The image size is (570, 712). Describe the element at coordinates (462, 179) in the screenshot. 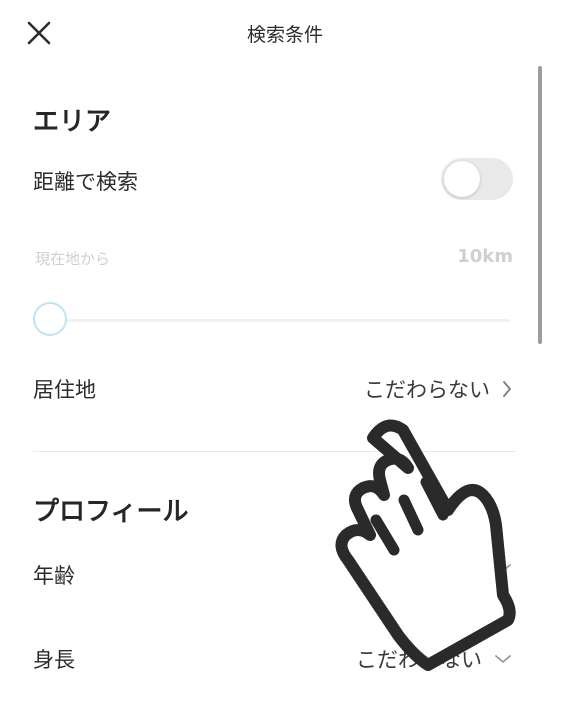

I see `toggle-knob` at that location.